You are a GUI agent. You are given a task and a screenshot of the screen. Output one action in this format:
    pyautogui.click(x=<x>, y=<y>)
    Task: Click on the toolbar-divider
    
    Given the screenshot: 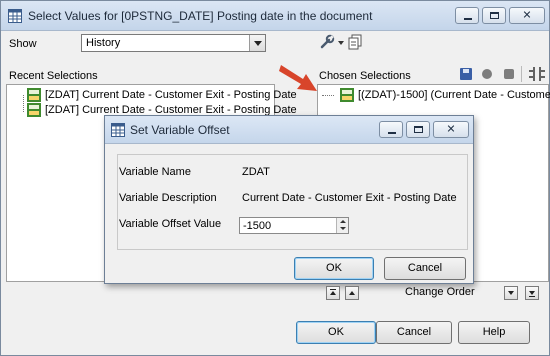 What is the action you would take?
    pyautogui.click(x=521, y=74)
    